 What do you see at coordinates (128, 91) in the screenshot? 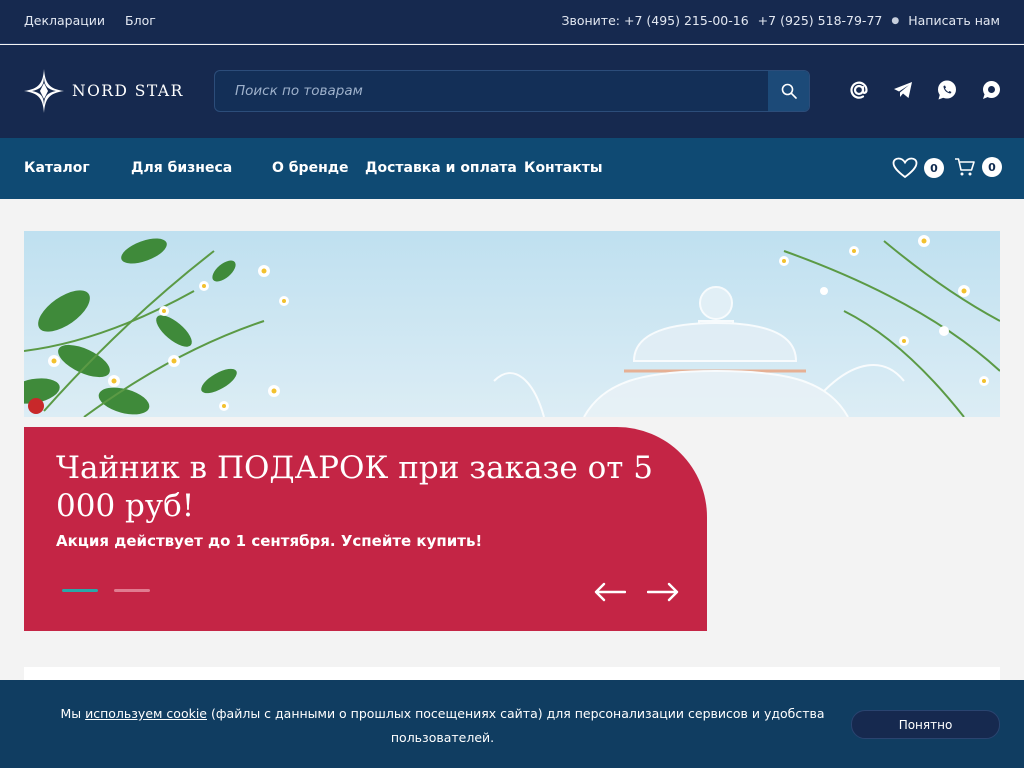
I see `logo-text: NORD STAR` at bounding box center [128, 91].